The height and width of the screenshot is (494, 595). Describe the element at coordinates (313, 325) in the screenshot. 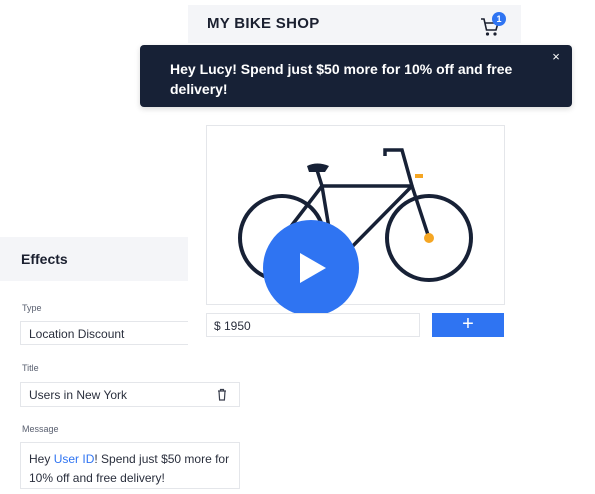

I see `price-field: $ 1950` at that location.